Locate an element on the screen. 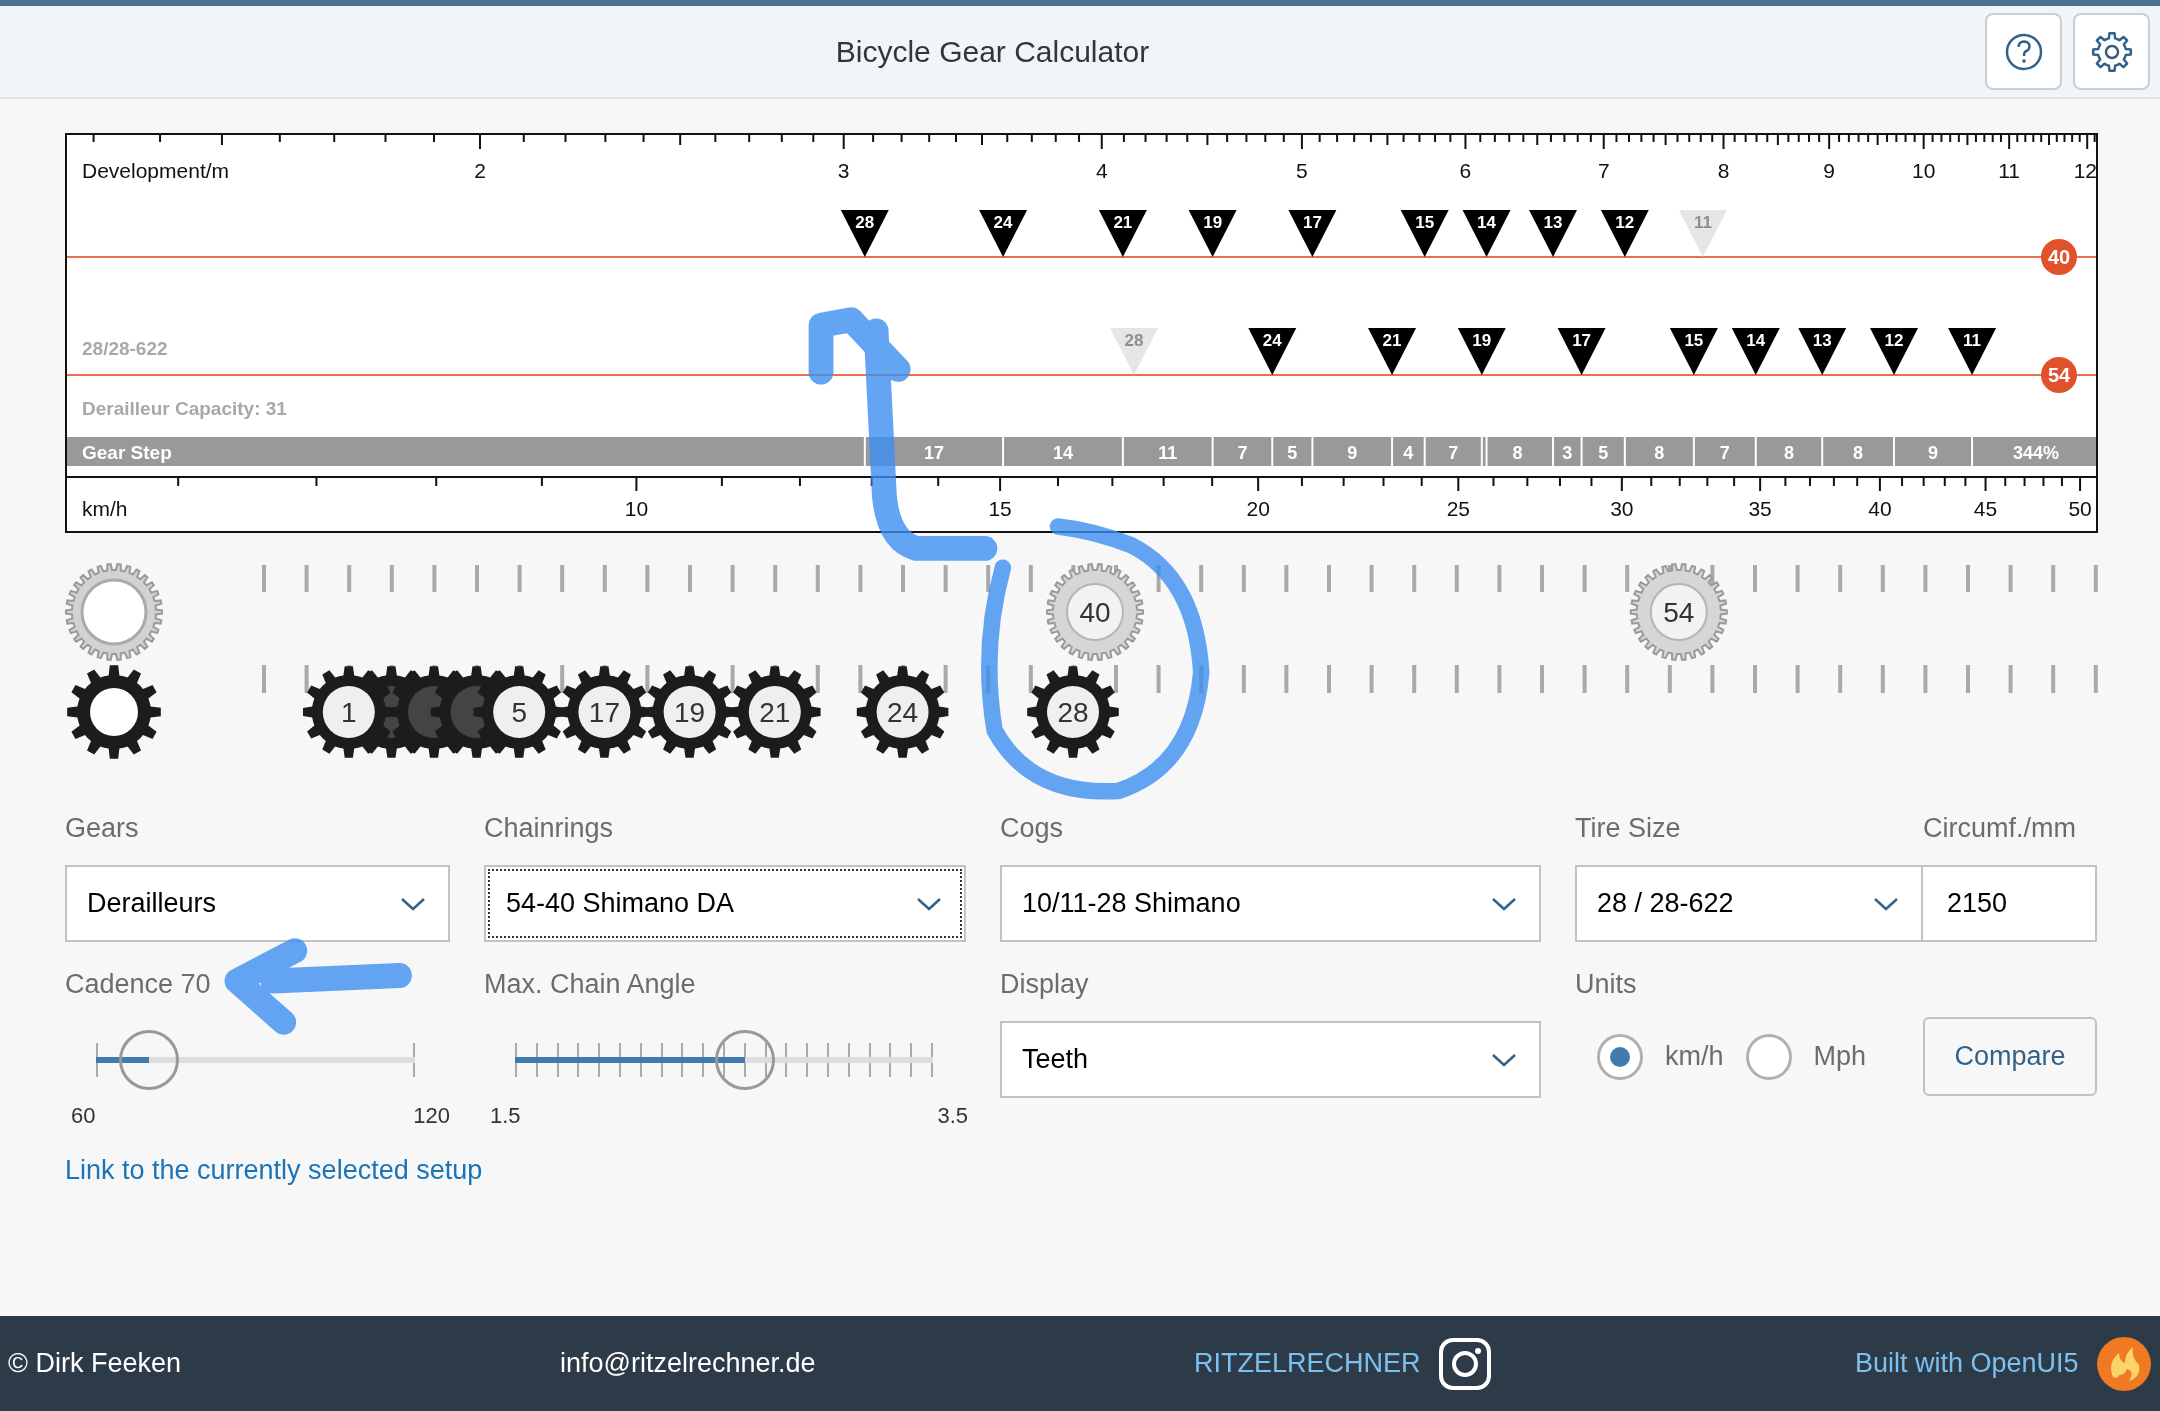 This screenshot has height=1411, width=2160. field-label: Display is located at coordinates (1045, 984).